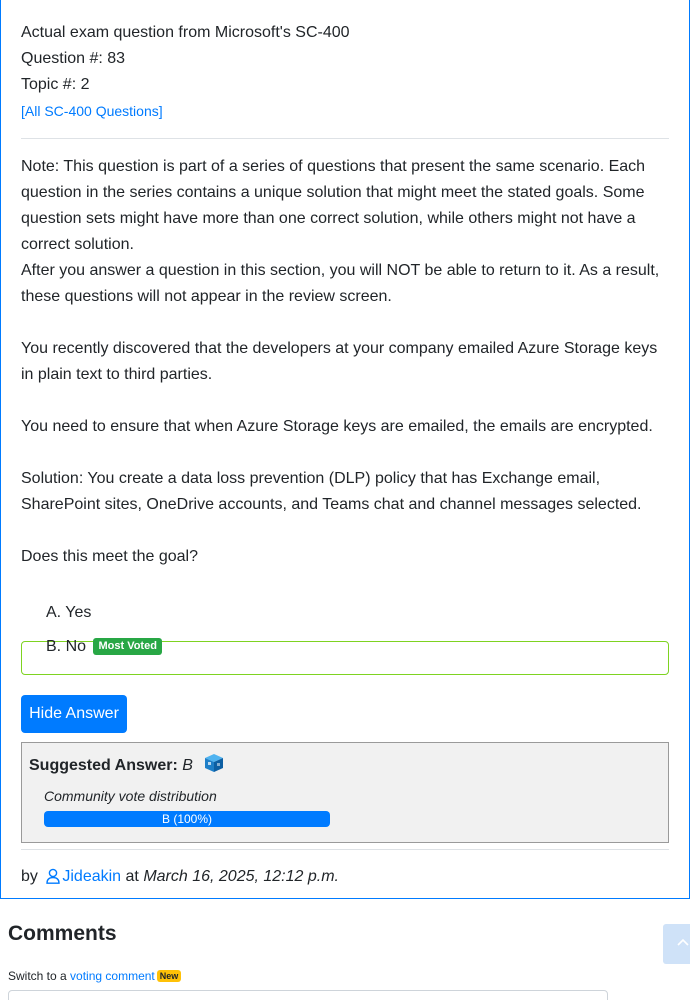 This screenshot has width=690, height=1000. What do you see at coordinates (132, 876) in the screenshot?
I see `byline-at: at` at bounding box center [132, 876].